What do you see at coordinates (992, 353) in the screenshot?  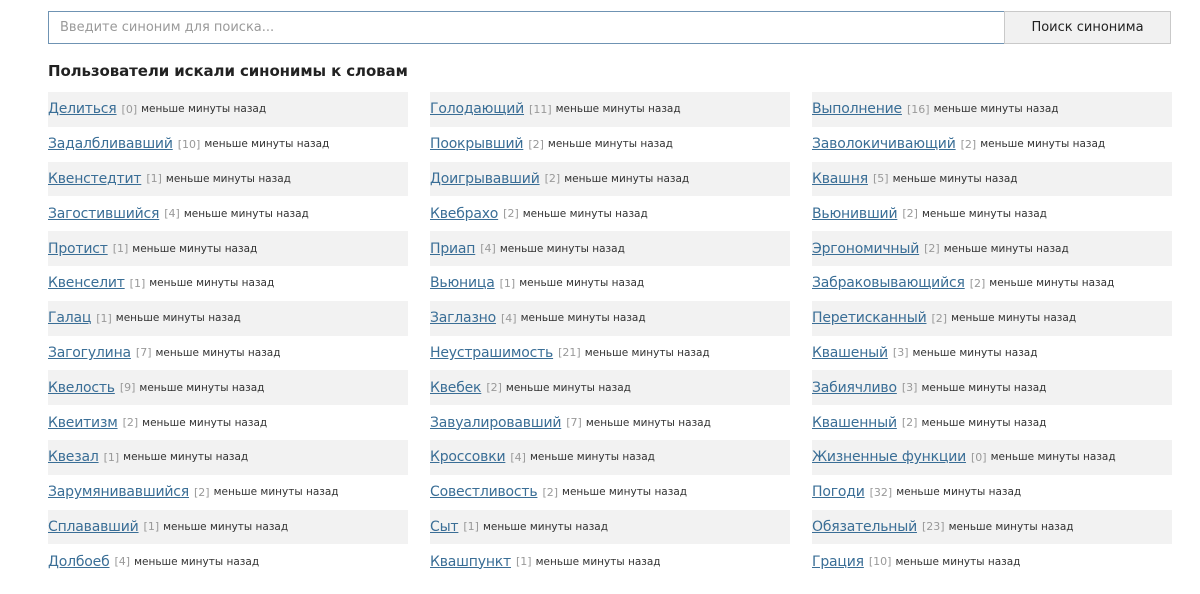 I see `list-item: Квашеный [3] меньше минуты назад` at bounding box center [992, 353].